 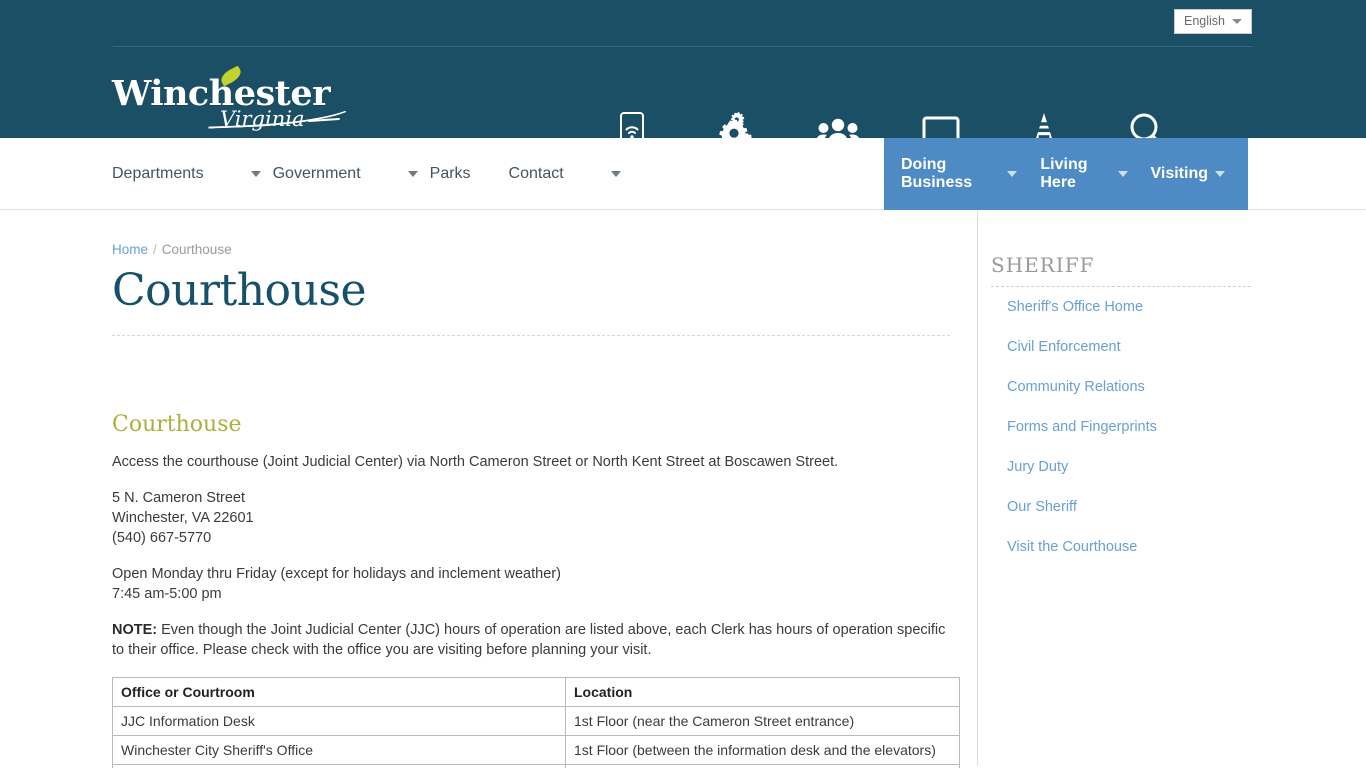 What do you see at coordinates (339, 691) in the screenshot?
I see `table-header-office: Office or Courtroom` at bounding box center [339, 691].